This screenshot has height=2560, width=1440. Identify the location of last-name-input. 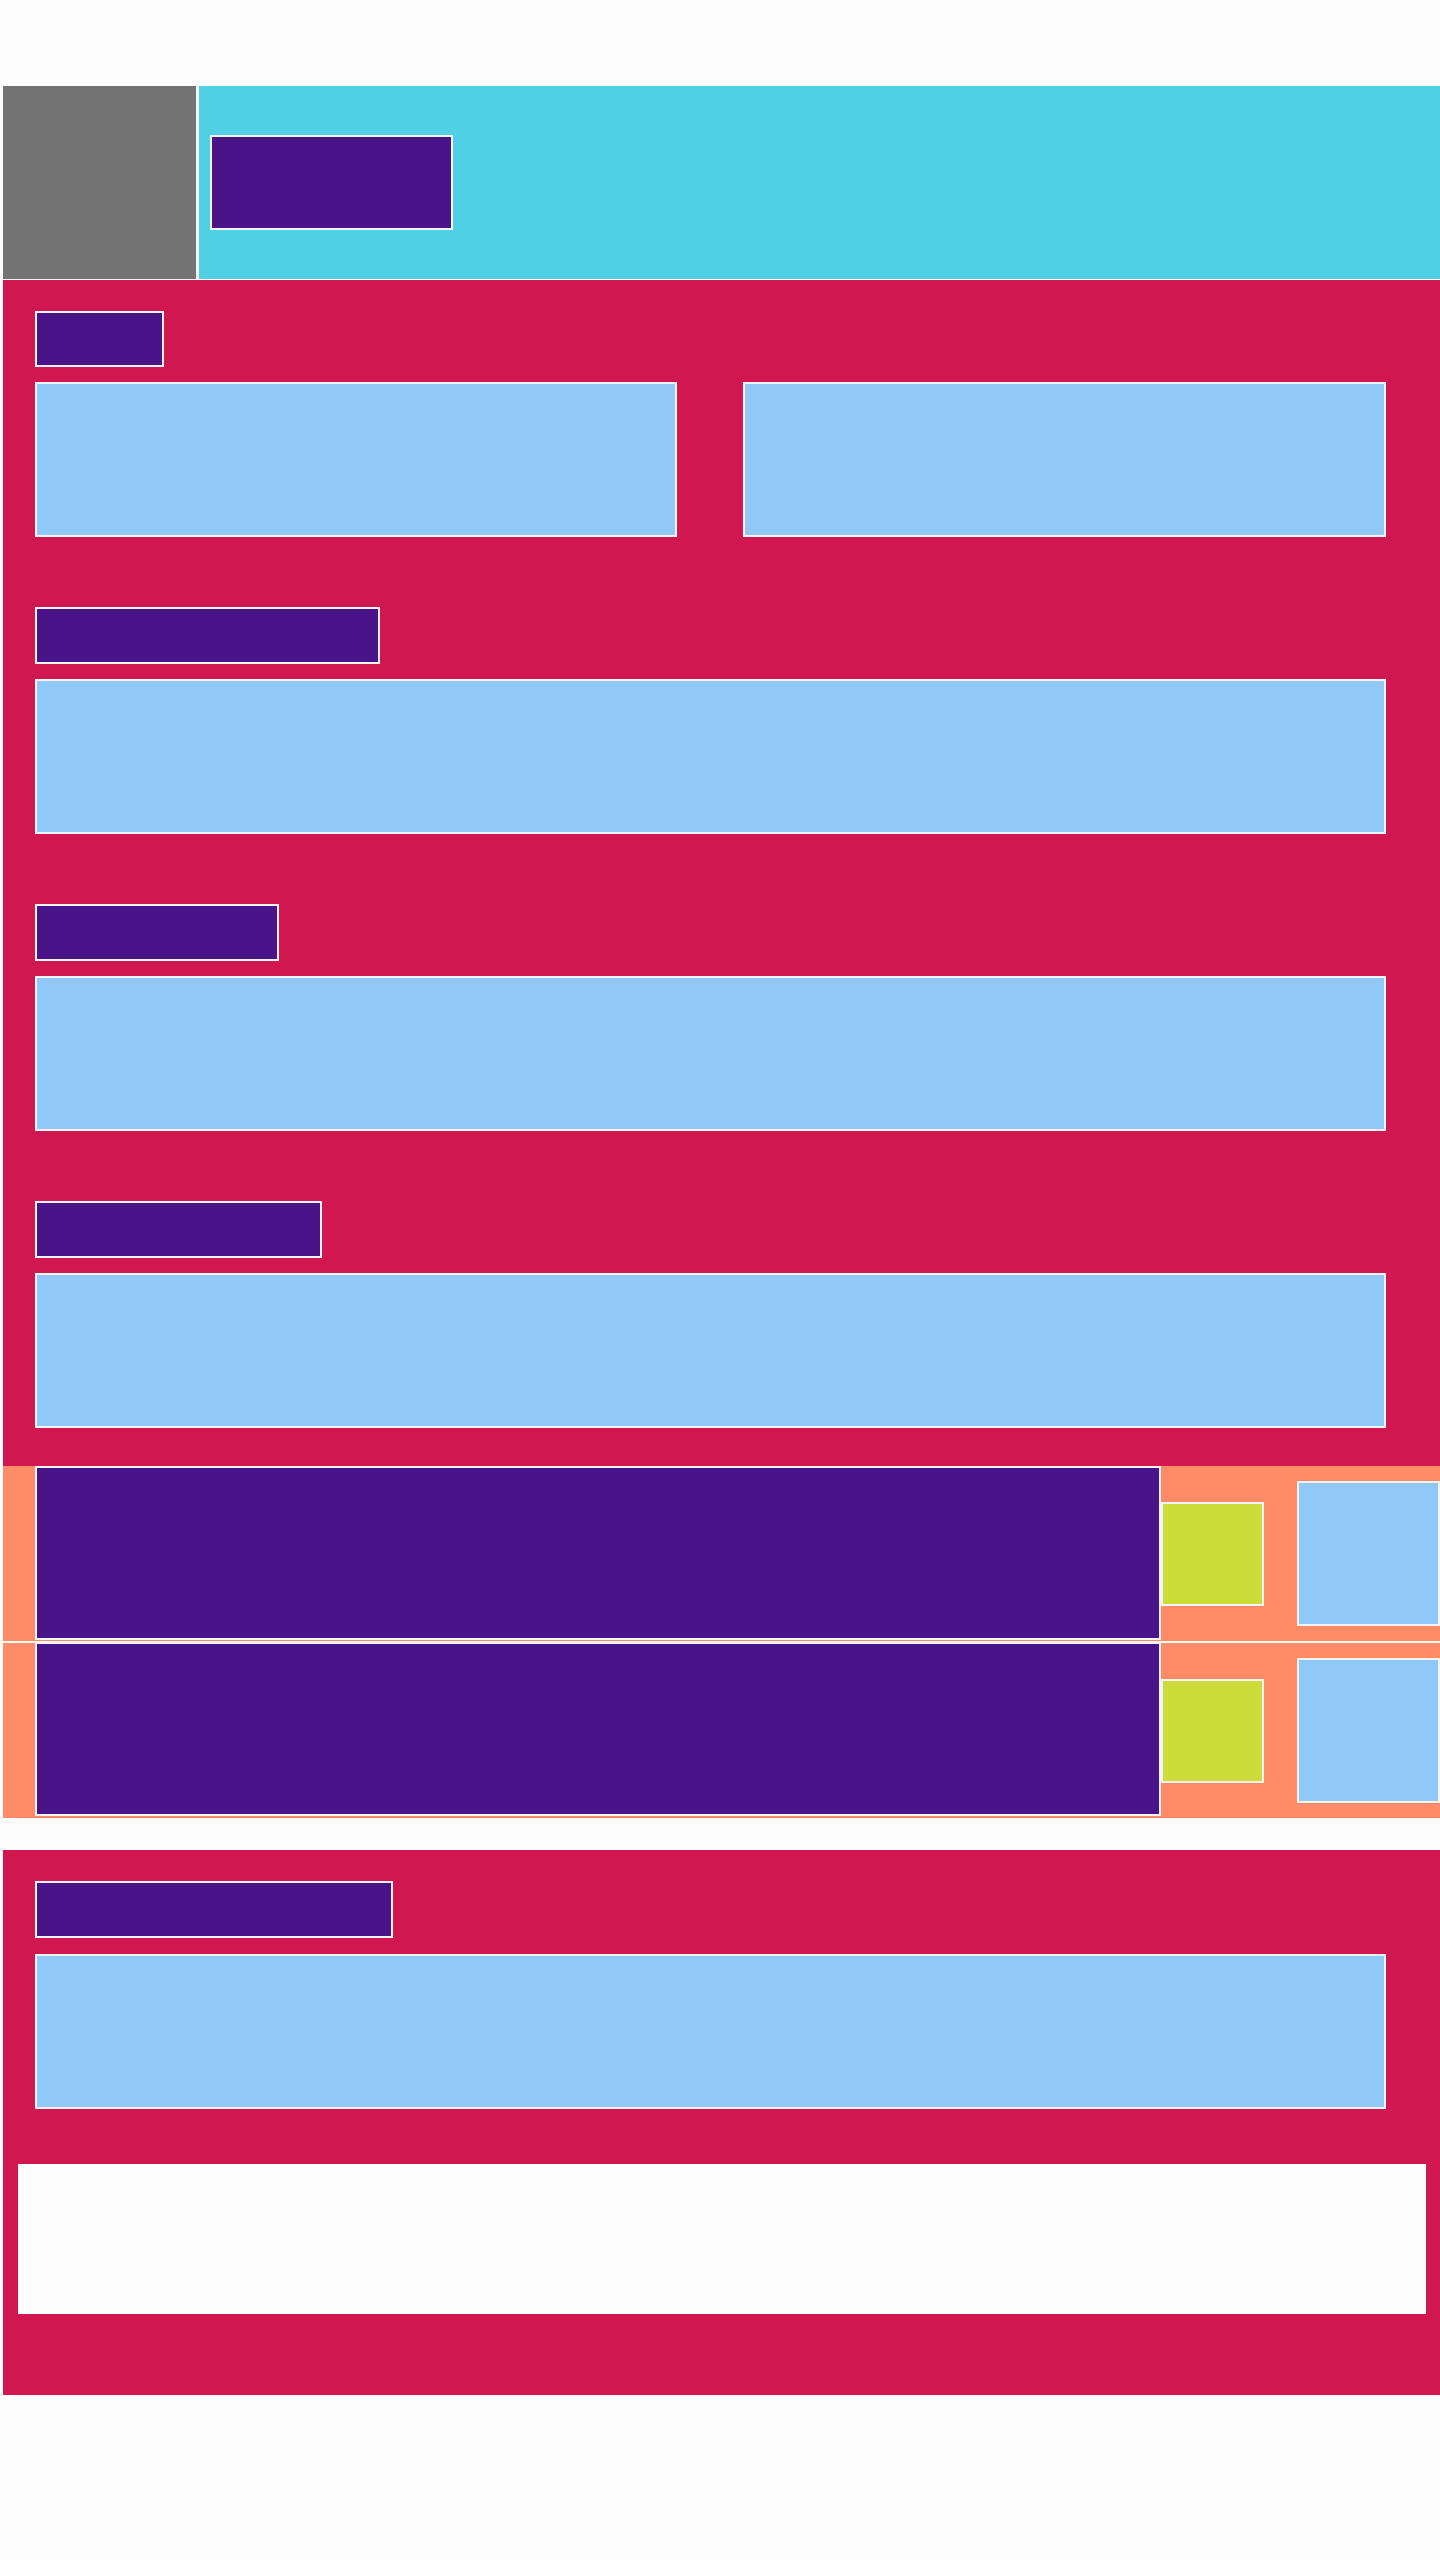
(1064, 459).